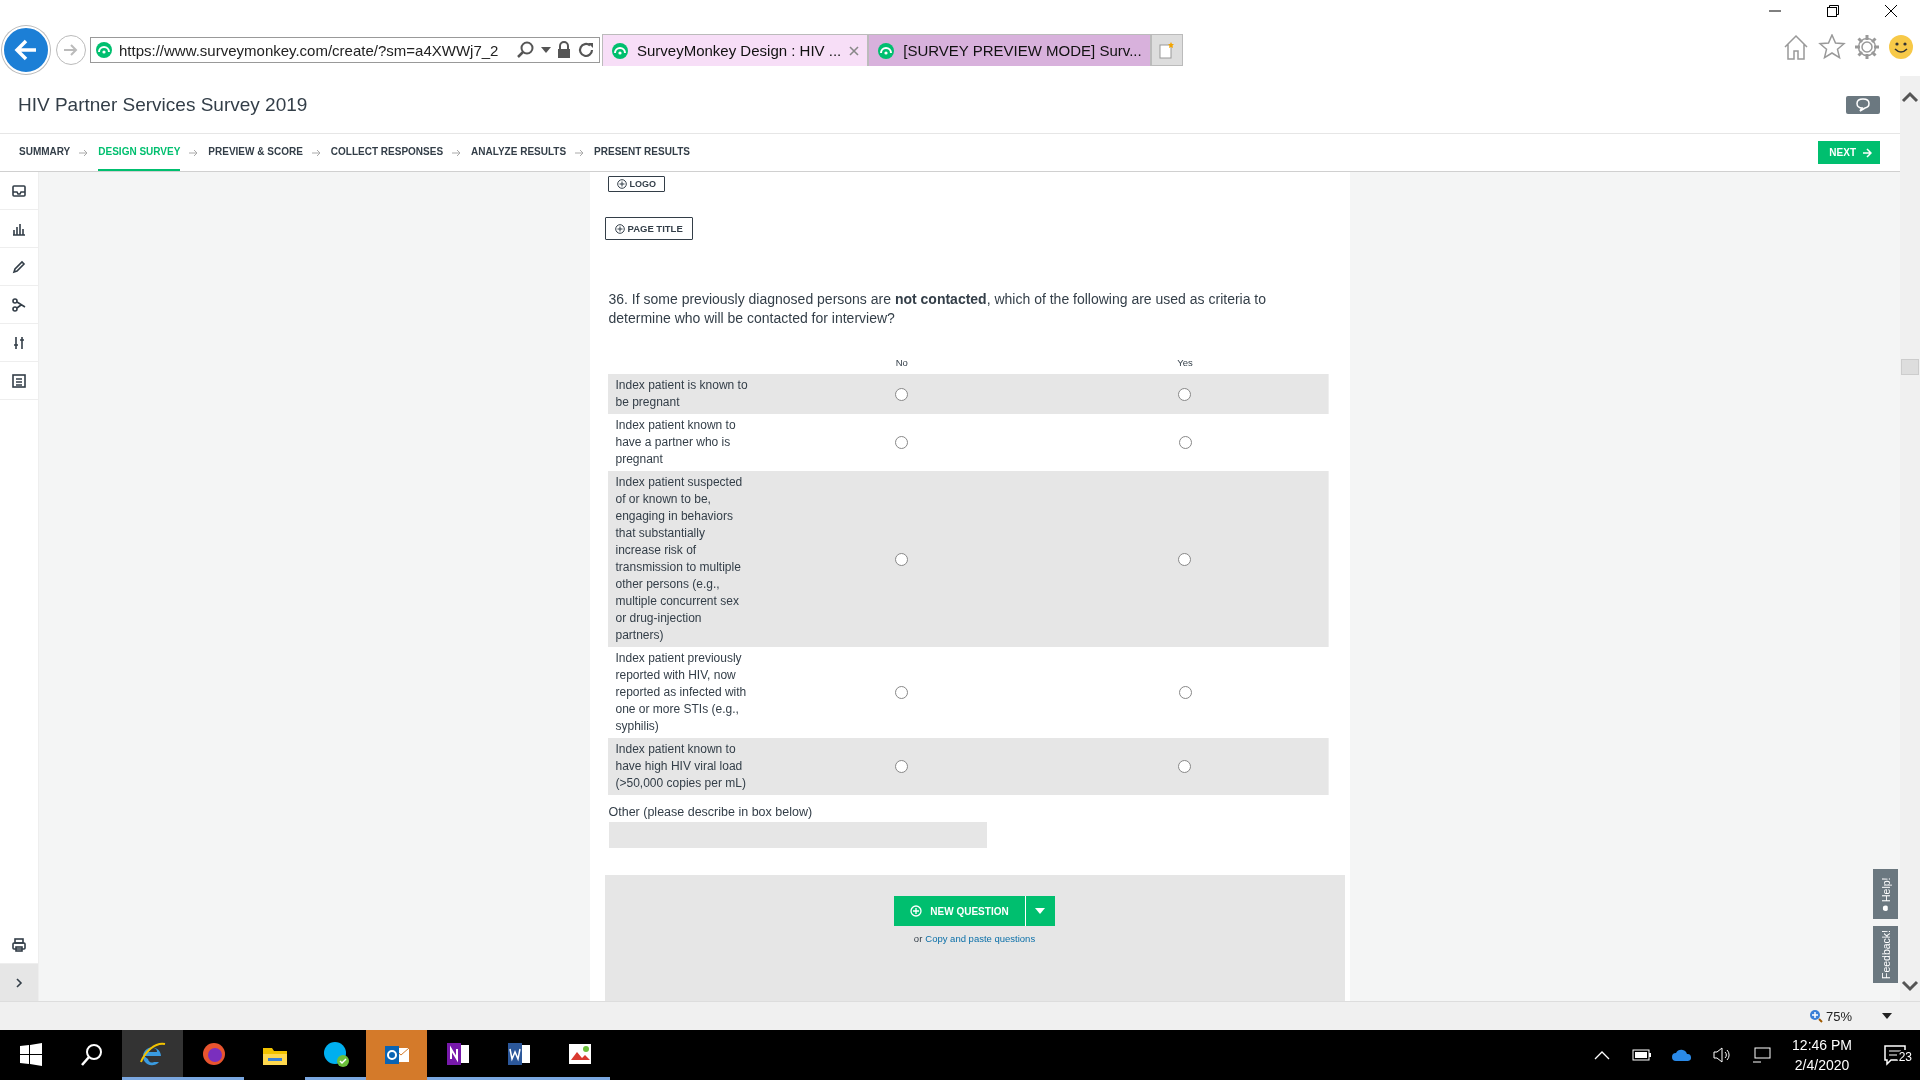 This screenshot has height=1080, width=1920. What do you see at coordinates (19, 380) in the screenshot?
I see `list-icon` at bounding box center [19, 380].